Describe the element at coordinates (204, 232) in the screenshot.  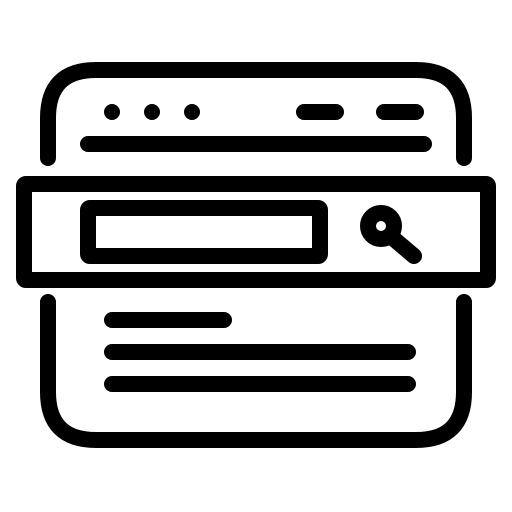
I see `search-input-box` at that location.